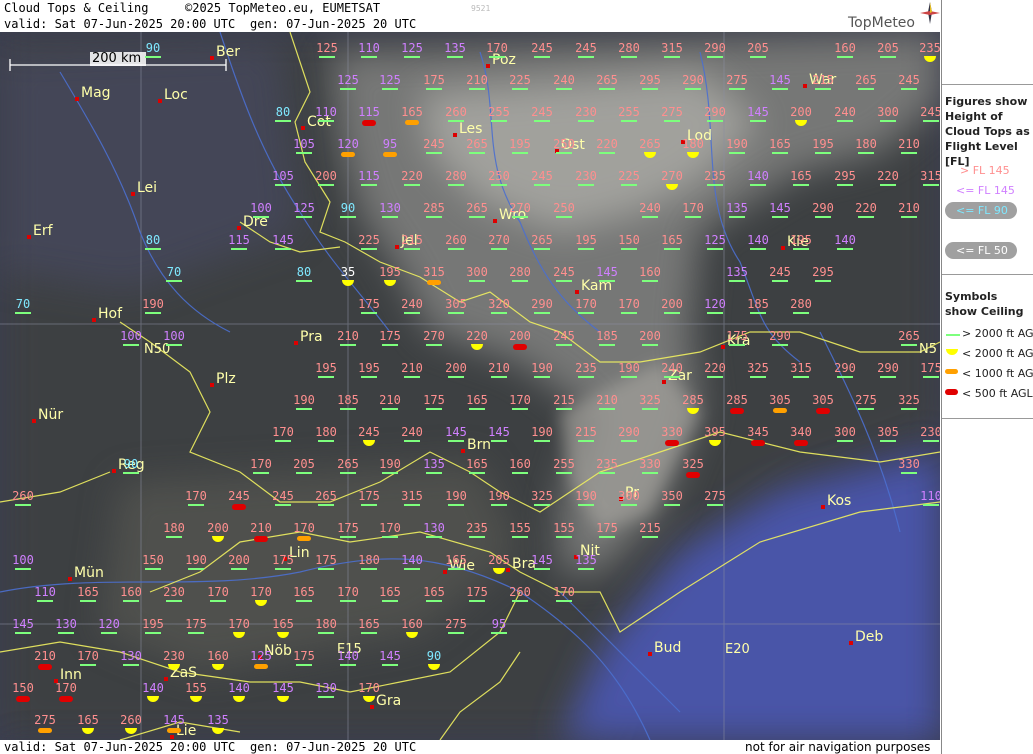 The width and height of the screenshot is (1033, 754). Describe the element at coordinates (174, 528) in the screenshot. I see `flight-level-label: 180` at that location.